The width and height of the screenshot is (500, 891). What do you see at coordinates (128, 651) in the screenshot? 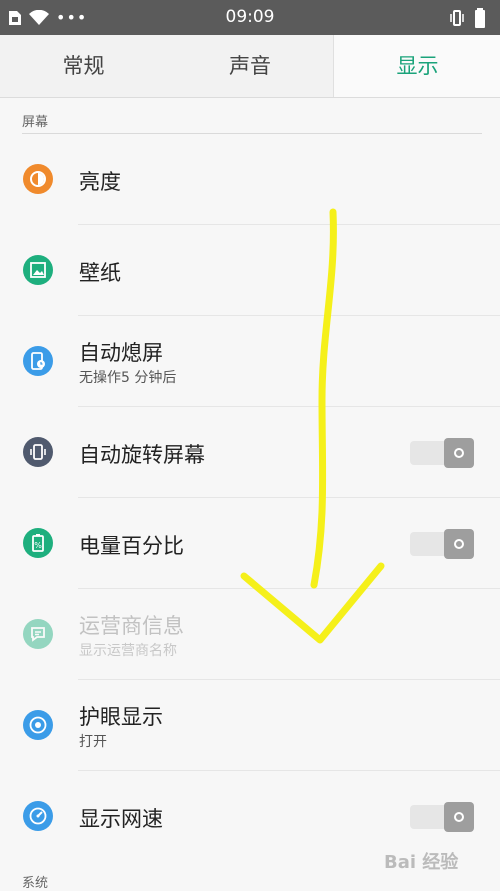
I see `setting-summary: 显示运营商名称` at bounding box center [128, 651].